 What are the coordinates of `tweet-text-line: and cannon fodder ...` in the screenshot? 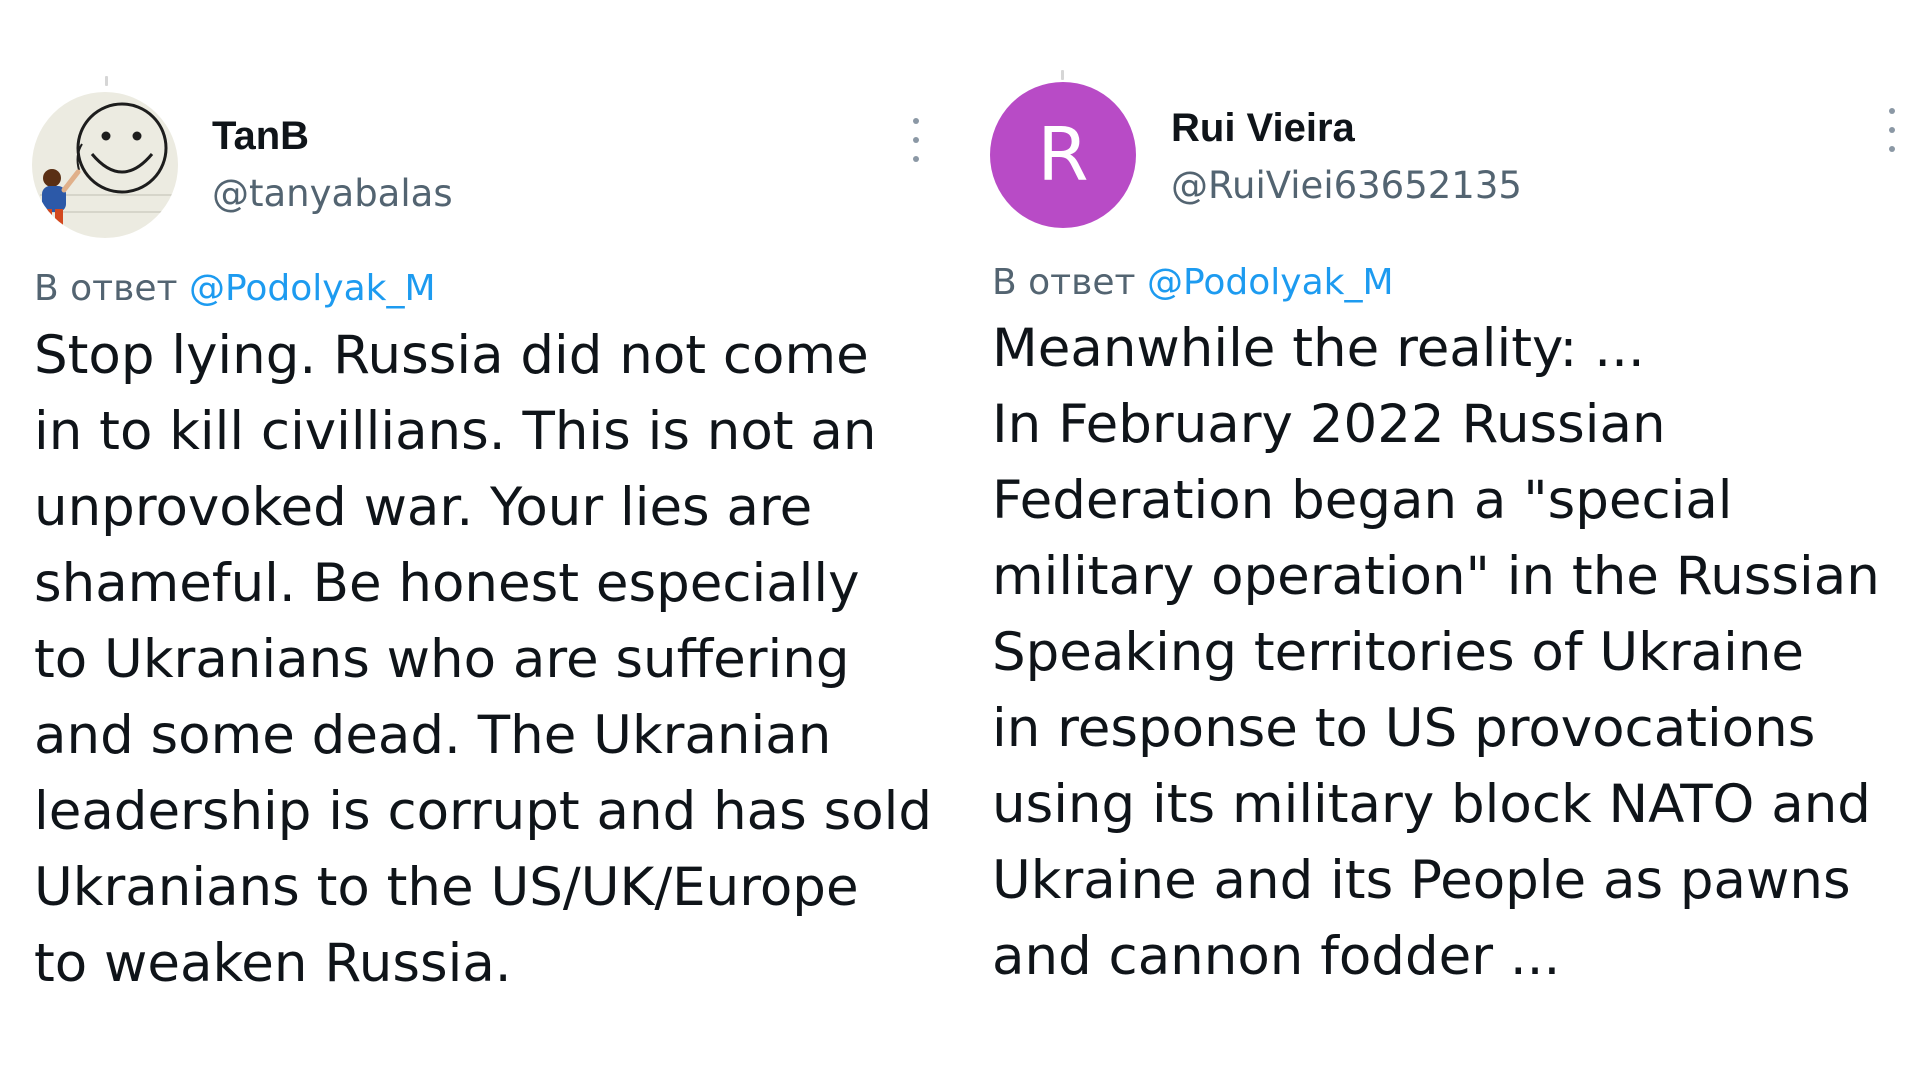 It's located at (1276, 956).